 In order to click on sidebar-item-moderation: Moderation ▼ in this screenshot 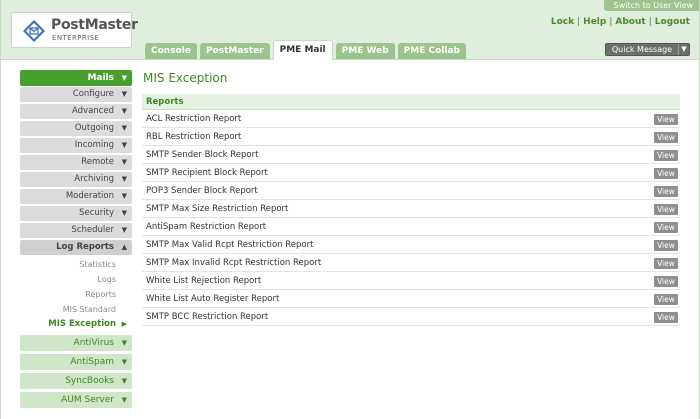, I will do `click(76, 196)`.